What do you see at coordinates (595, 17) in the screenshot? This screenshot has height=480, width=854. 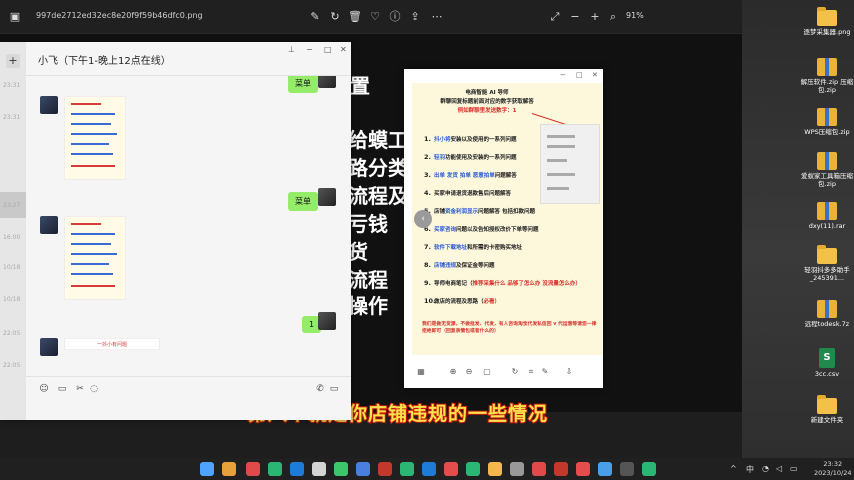 I see `zoom-in-icon: +` at bounding box center [595, 17].